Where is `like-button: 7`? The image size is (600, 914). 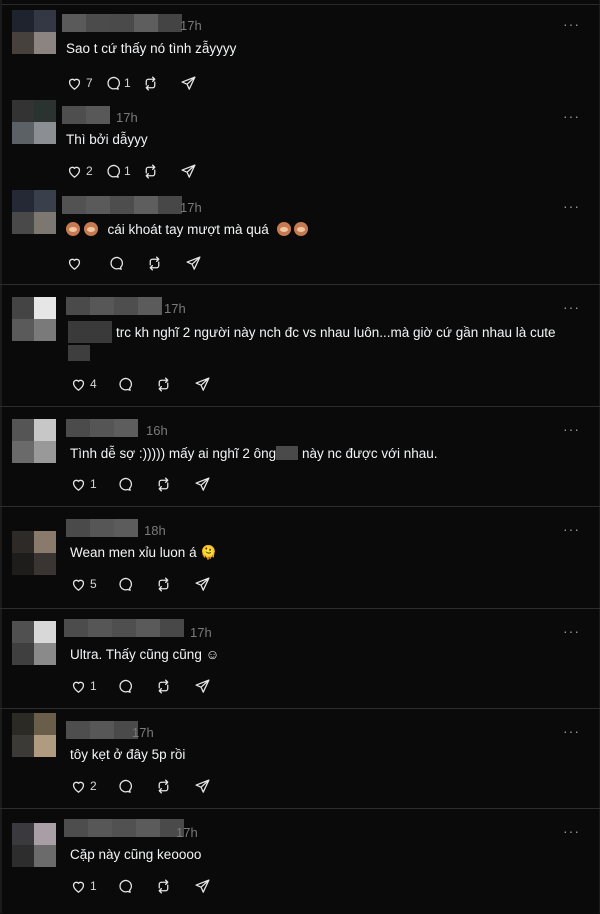 like-button: 7 is located at coordinates (80, 83).